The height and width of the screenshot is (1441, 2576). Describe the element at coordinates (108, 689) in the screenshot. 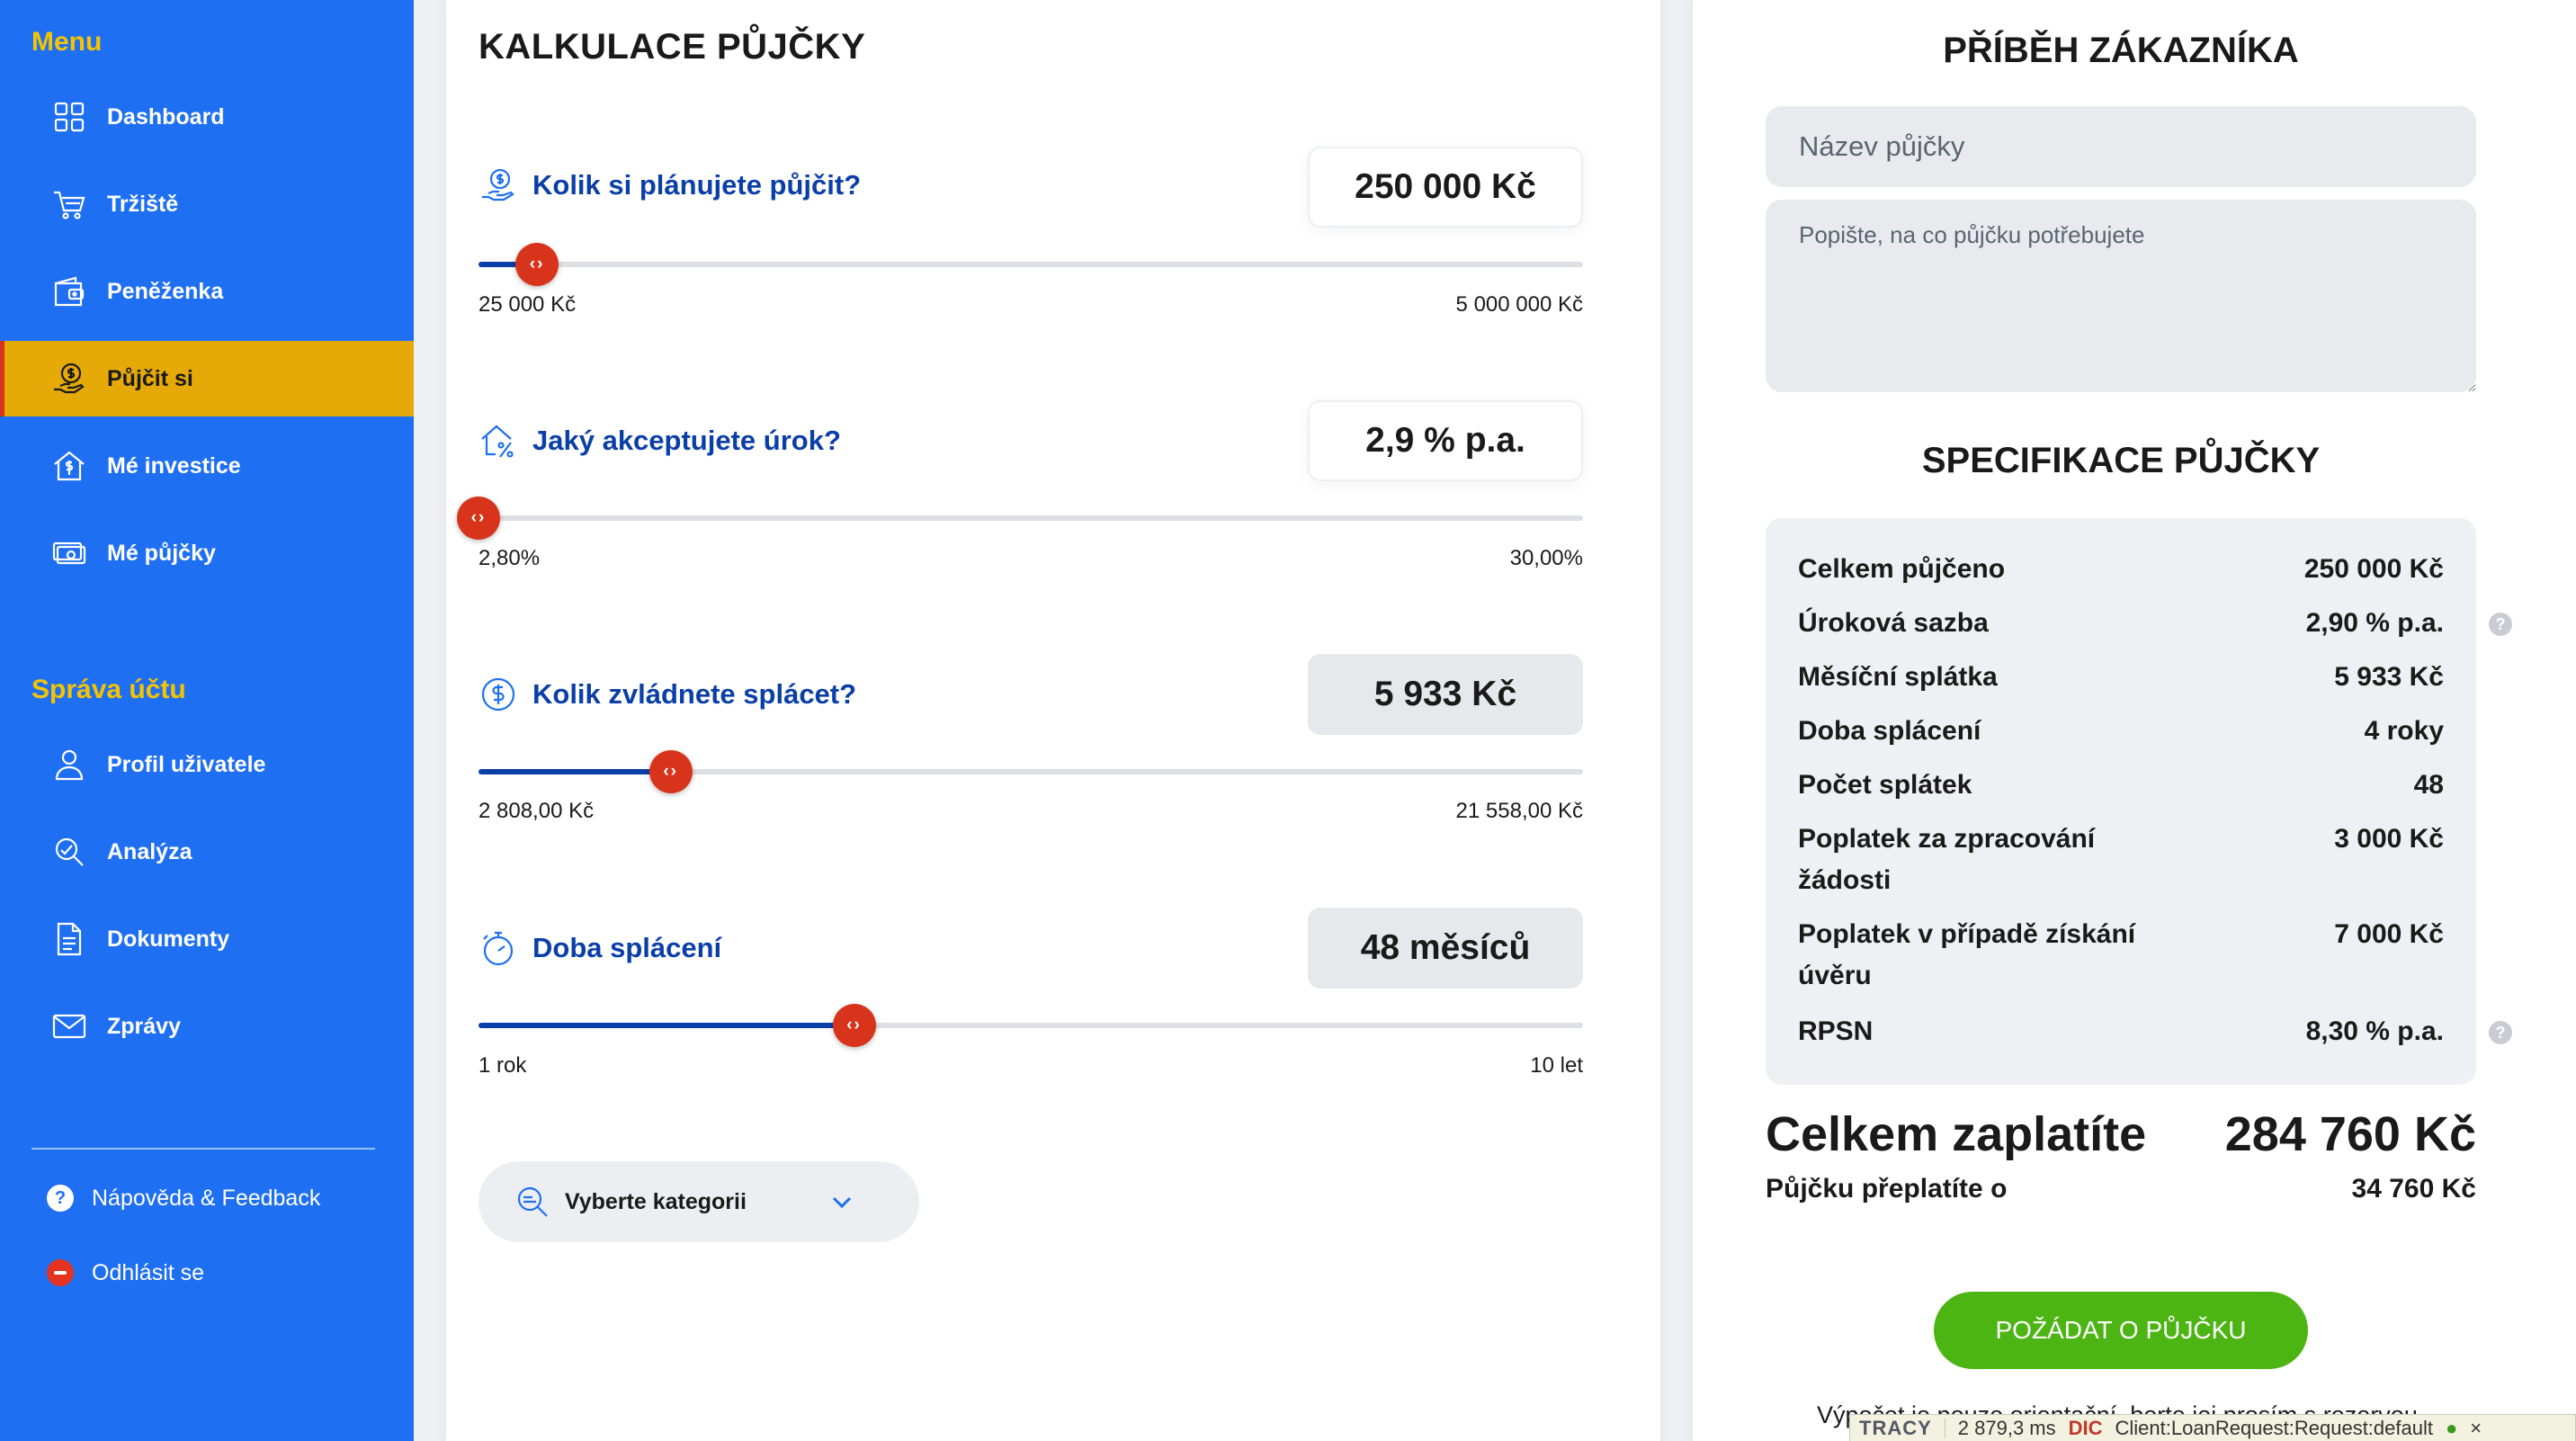

I see `account-heading: Správa účtu` at that location.